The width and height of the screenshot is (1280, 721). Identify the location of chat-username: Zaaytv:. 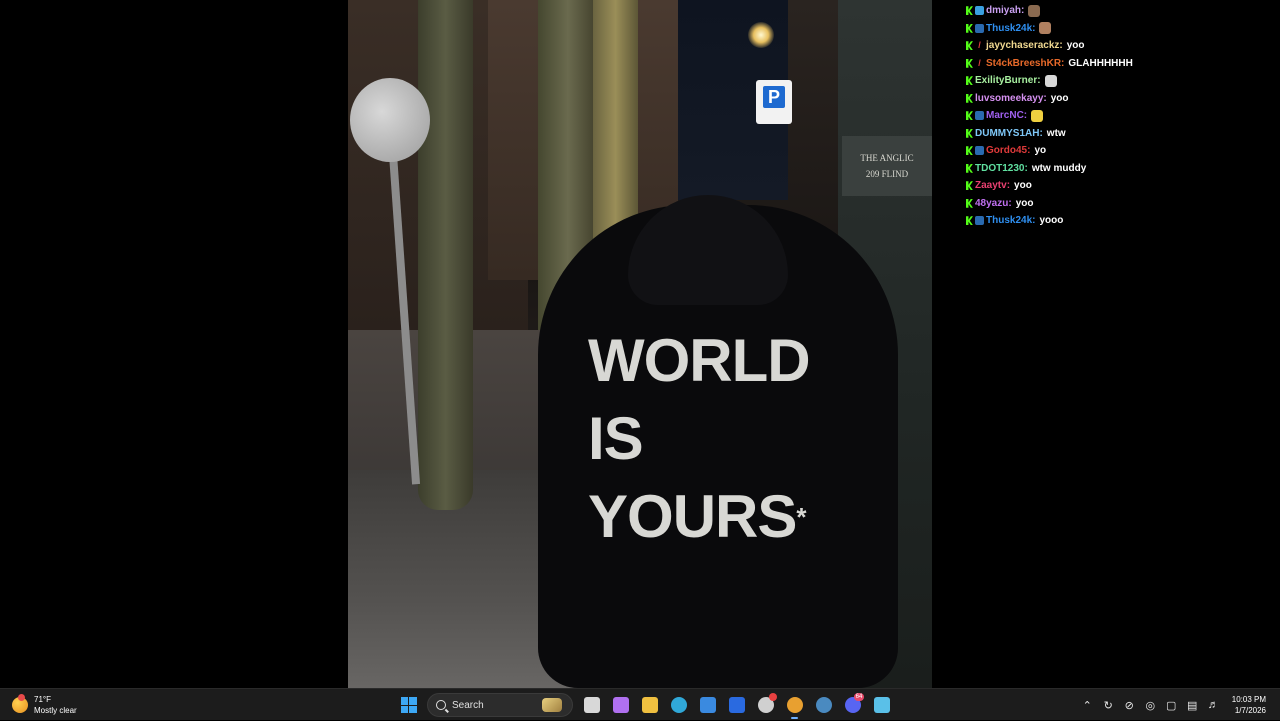
(992, 185).